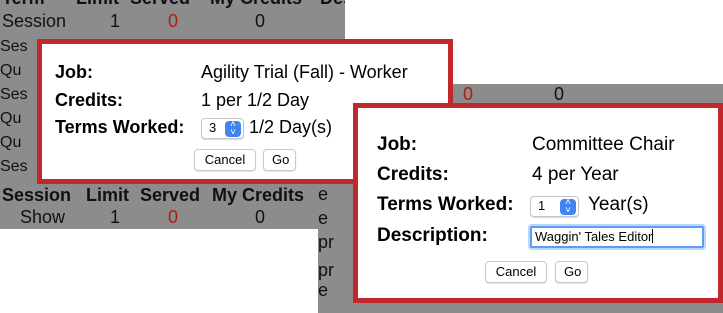 Image resolution: width=723 pixels, height=313 pixels. What do you see at coordinates (256, 4) in the screenshot?
I see `header-my-credits: My Credits` at bounding box center [256, 4].